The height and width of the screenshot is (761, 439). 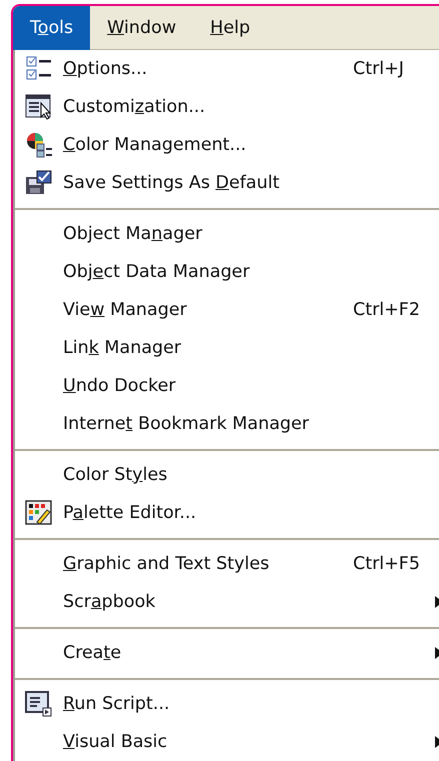 I want to click on palette-grid-icon, so click(x=39, y=513).